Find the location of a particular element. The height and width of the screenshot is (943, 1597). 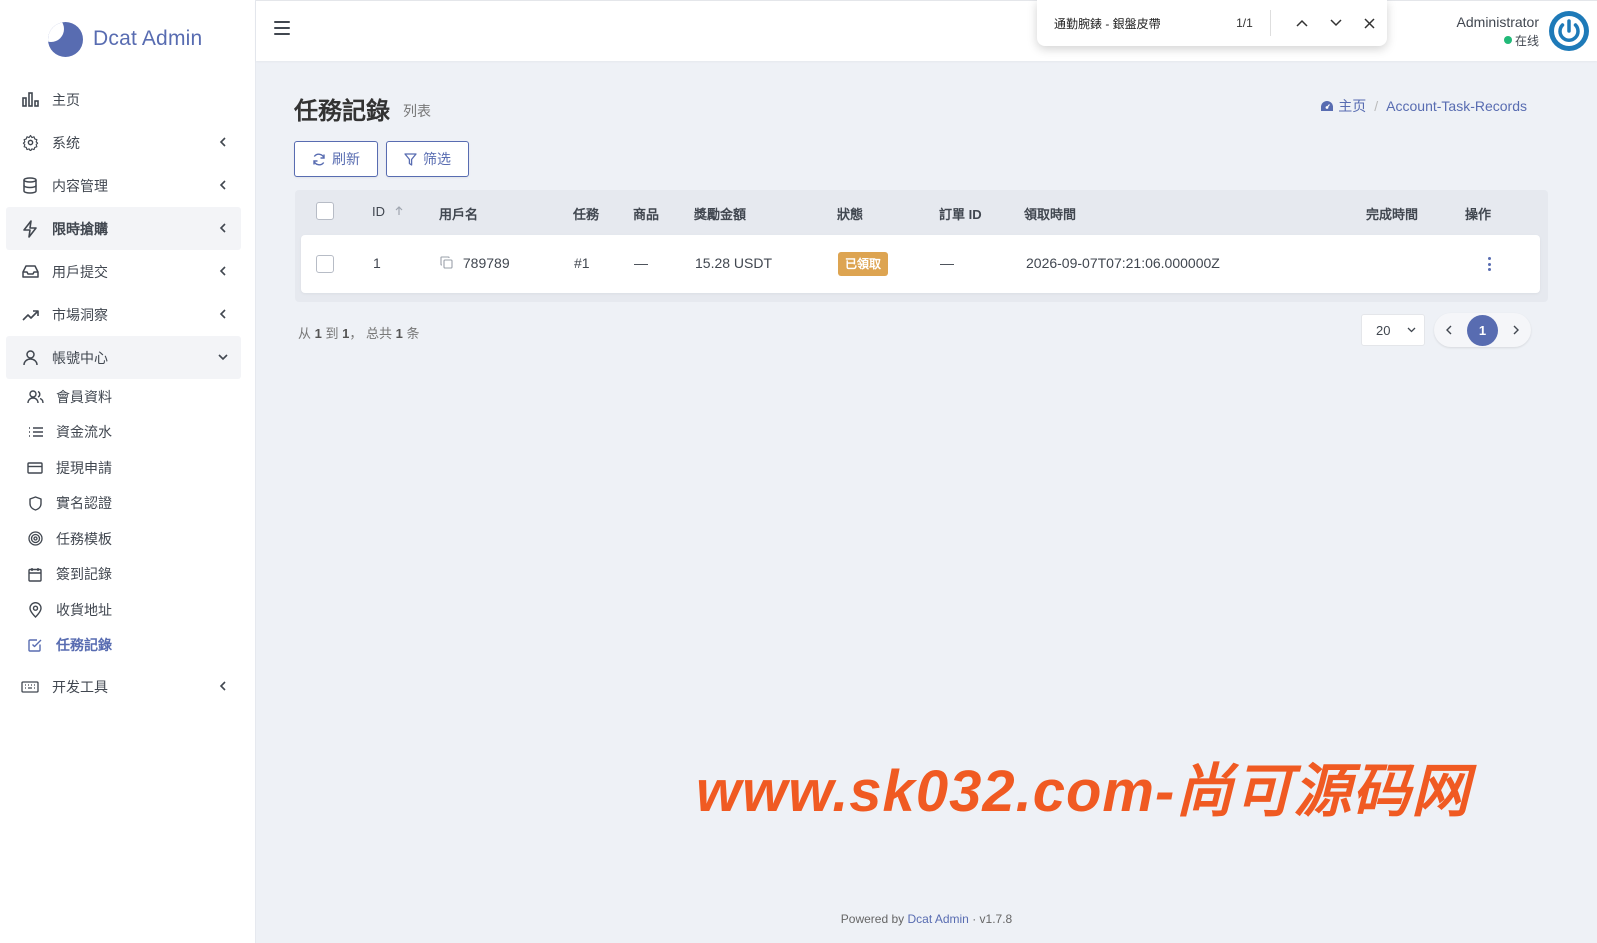

sidebar-item-label: 主页 is located at coordinates (66, 99).